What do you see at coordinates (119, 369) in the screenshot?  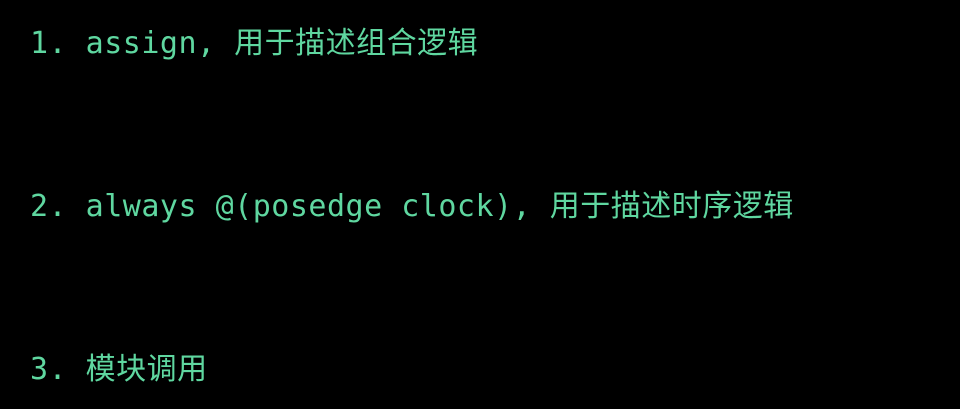 I see `list-item-module-call: 3. 模块调用` at bounding box center [119, 369].